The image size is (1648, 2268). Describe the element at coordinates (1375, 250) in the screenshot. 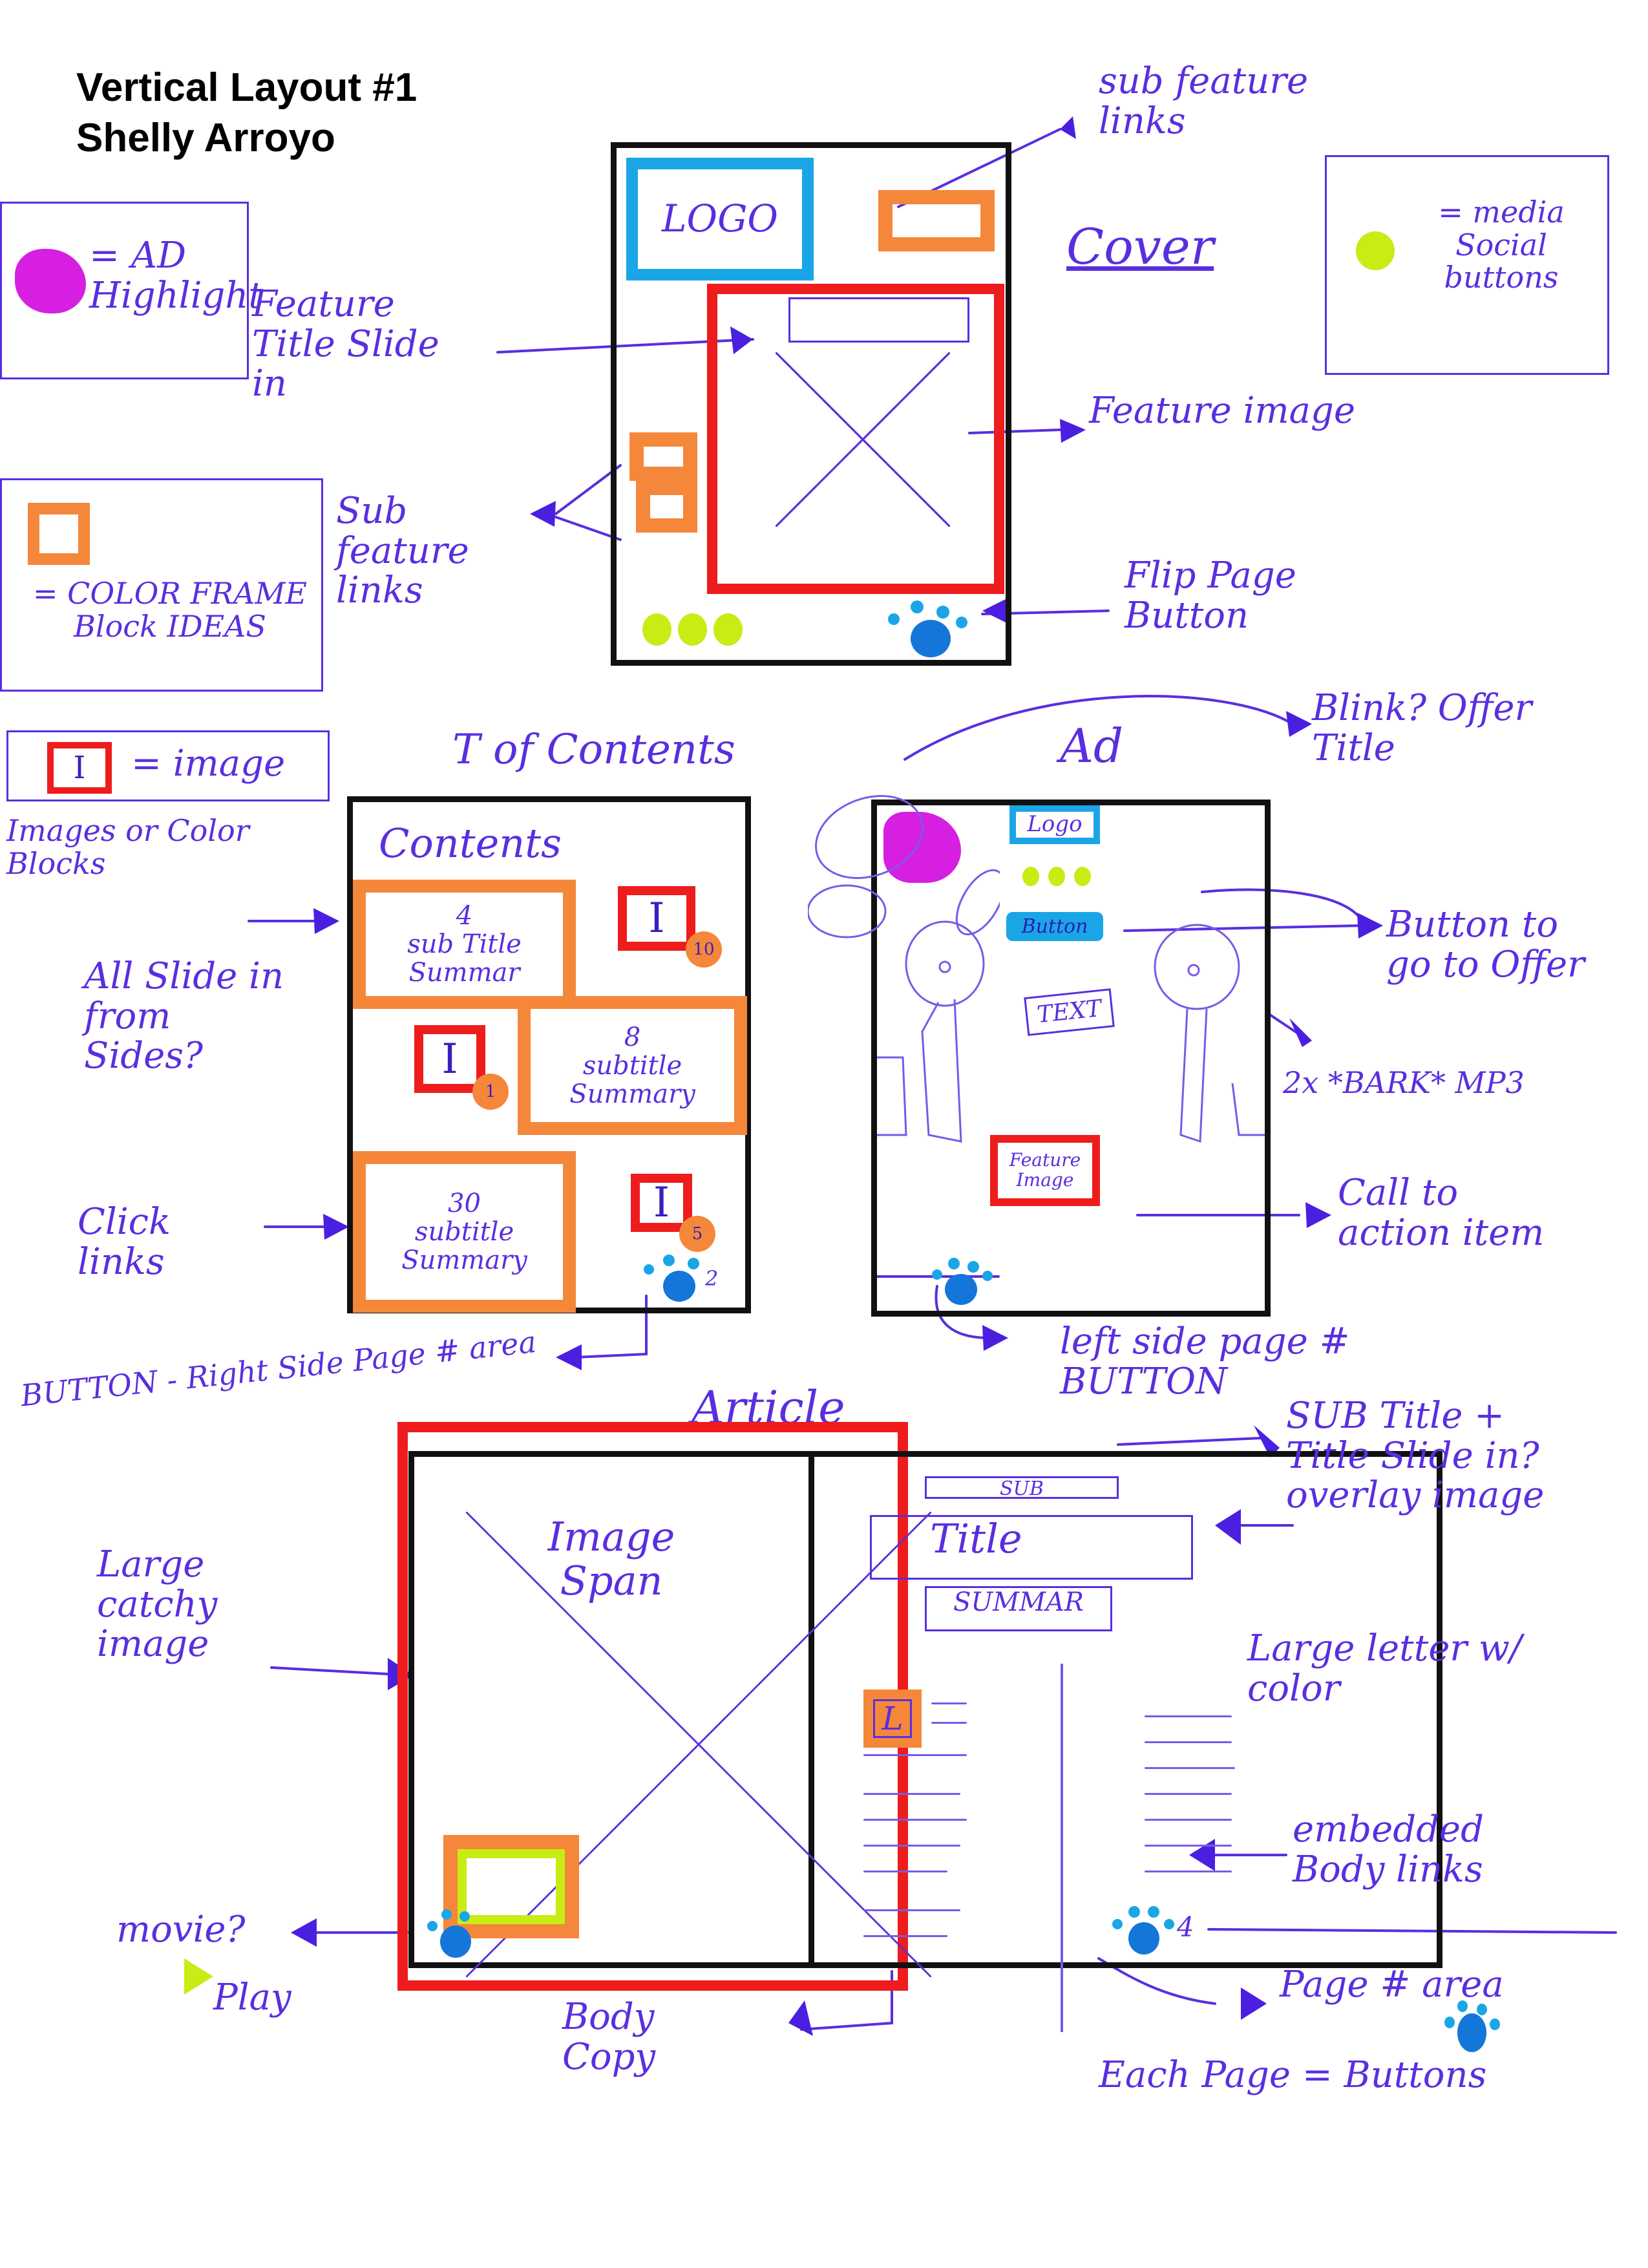

I see `social-dot-icon` at that location.